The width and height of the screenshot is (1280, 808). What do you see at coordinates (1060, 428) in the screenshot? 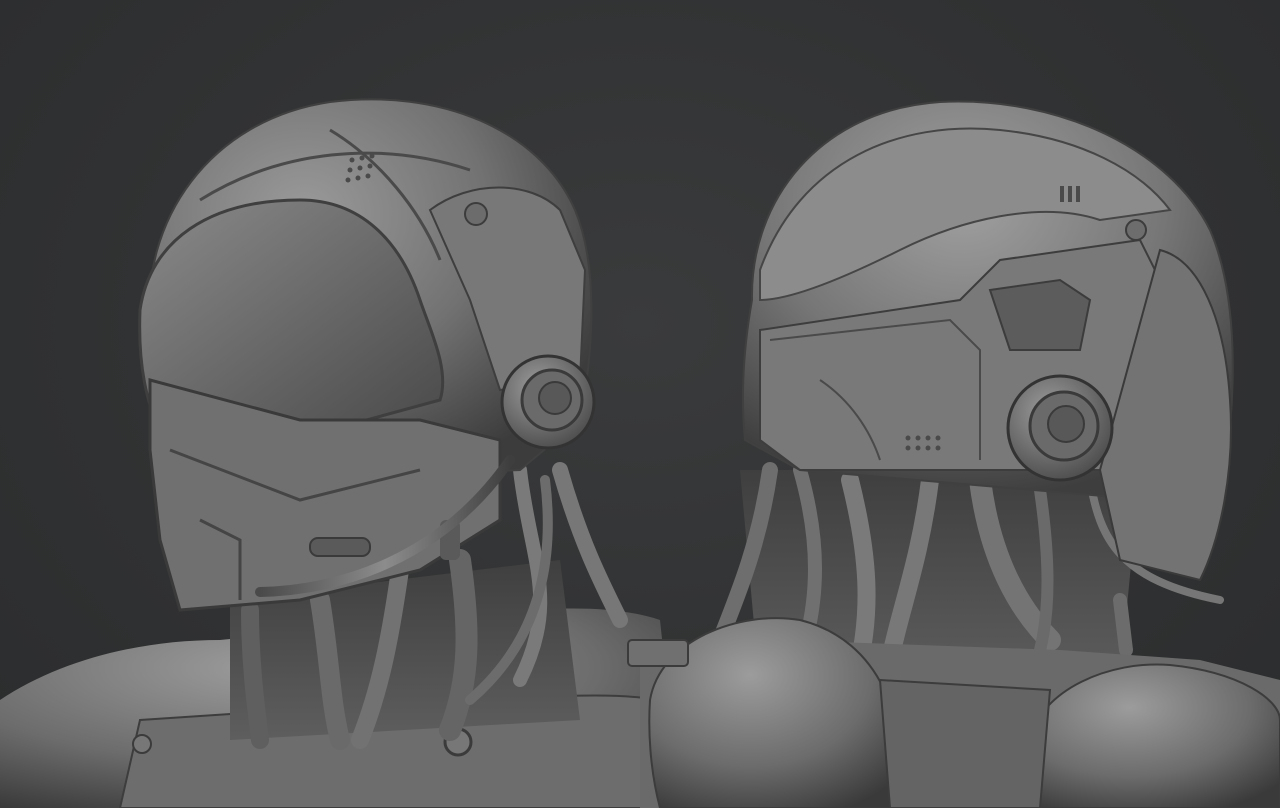
I see `right-ear-module` at bounding box center [1060, 428].